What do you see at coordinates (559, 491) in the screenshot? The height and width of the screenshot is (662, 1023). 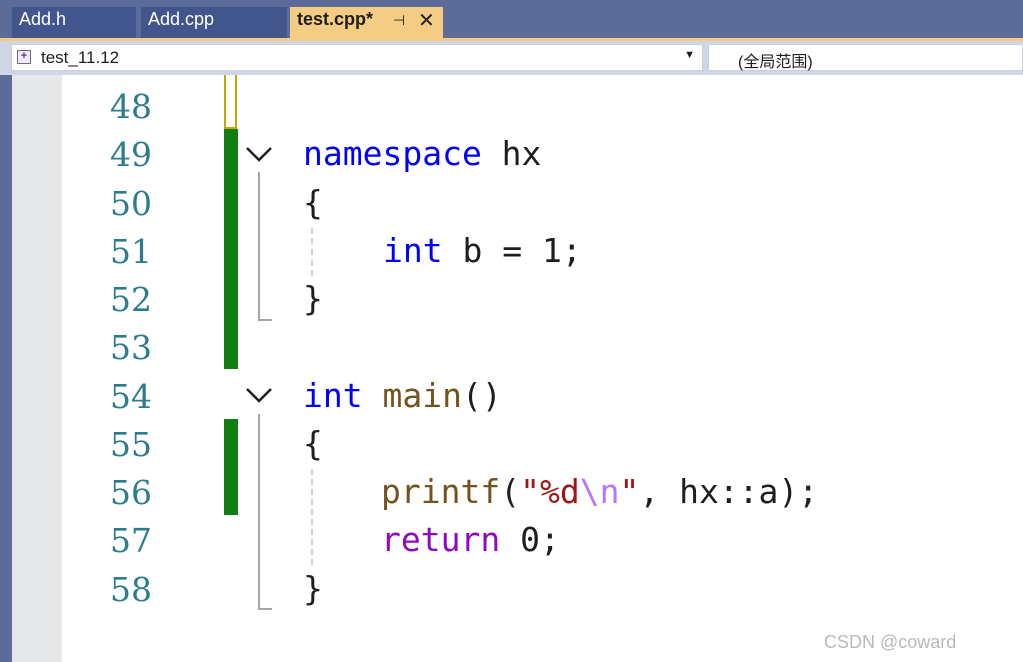 I see `format-specifier: %d` at bounding box center [559, 491].